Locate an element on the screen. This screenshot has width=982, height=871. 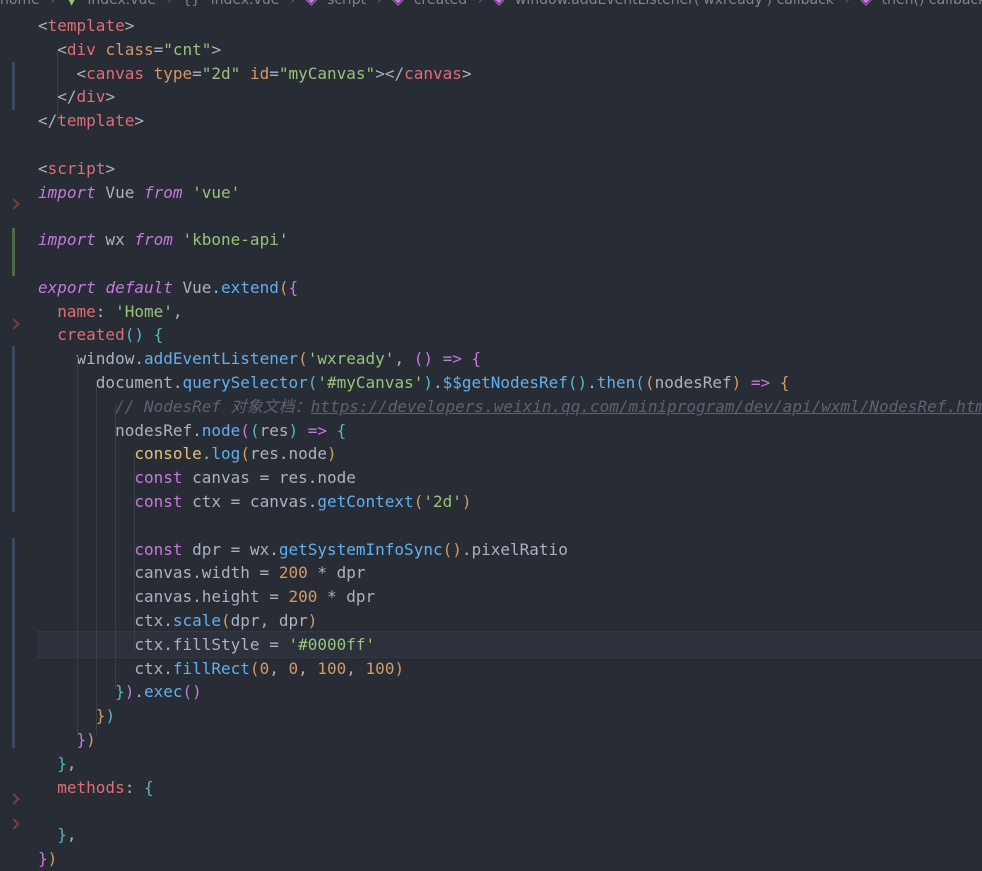
code-token: res.node is located at coordinates (288, 454).